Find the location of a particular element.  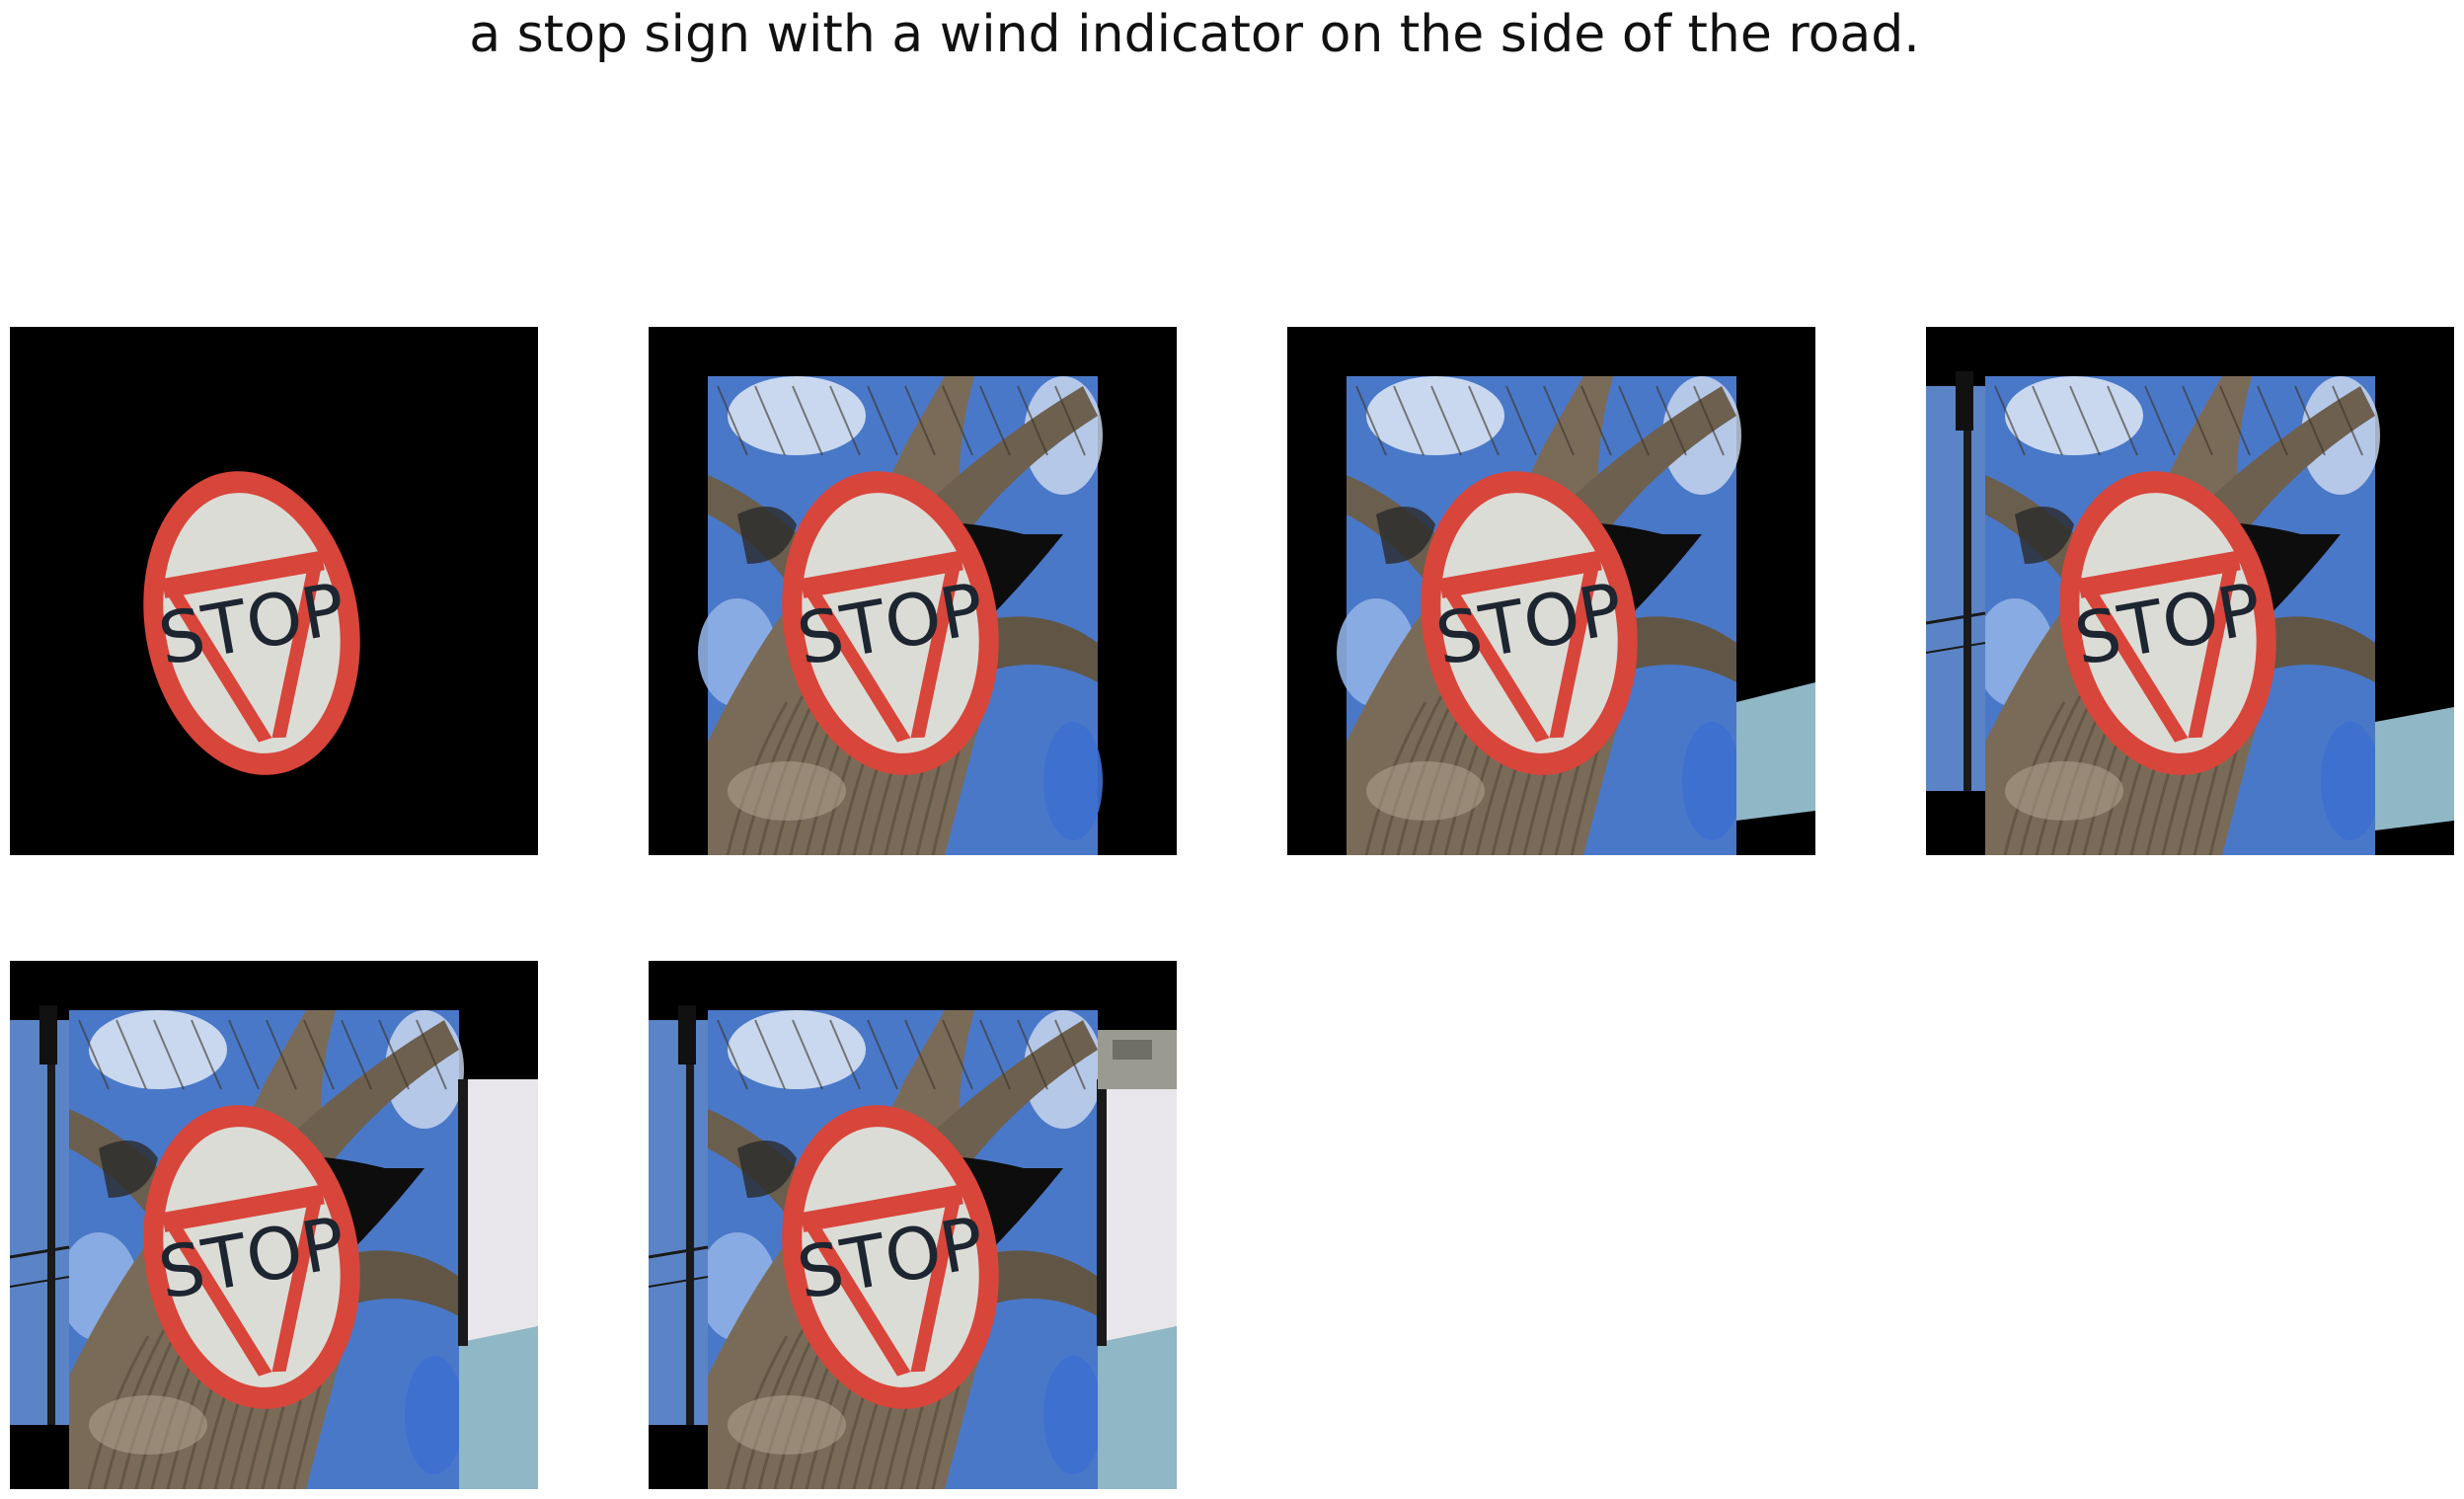

panel-5: STOP is located at coordinates (274, 1225).